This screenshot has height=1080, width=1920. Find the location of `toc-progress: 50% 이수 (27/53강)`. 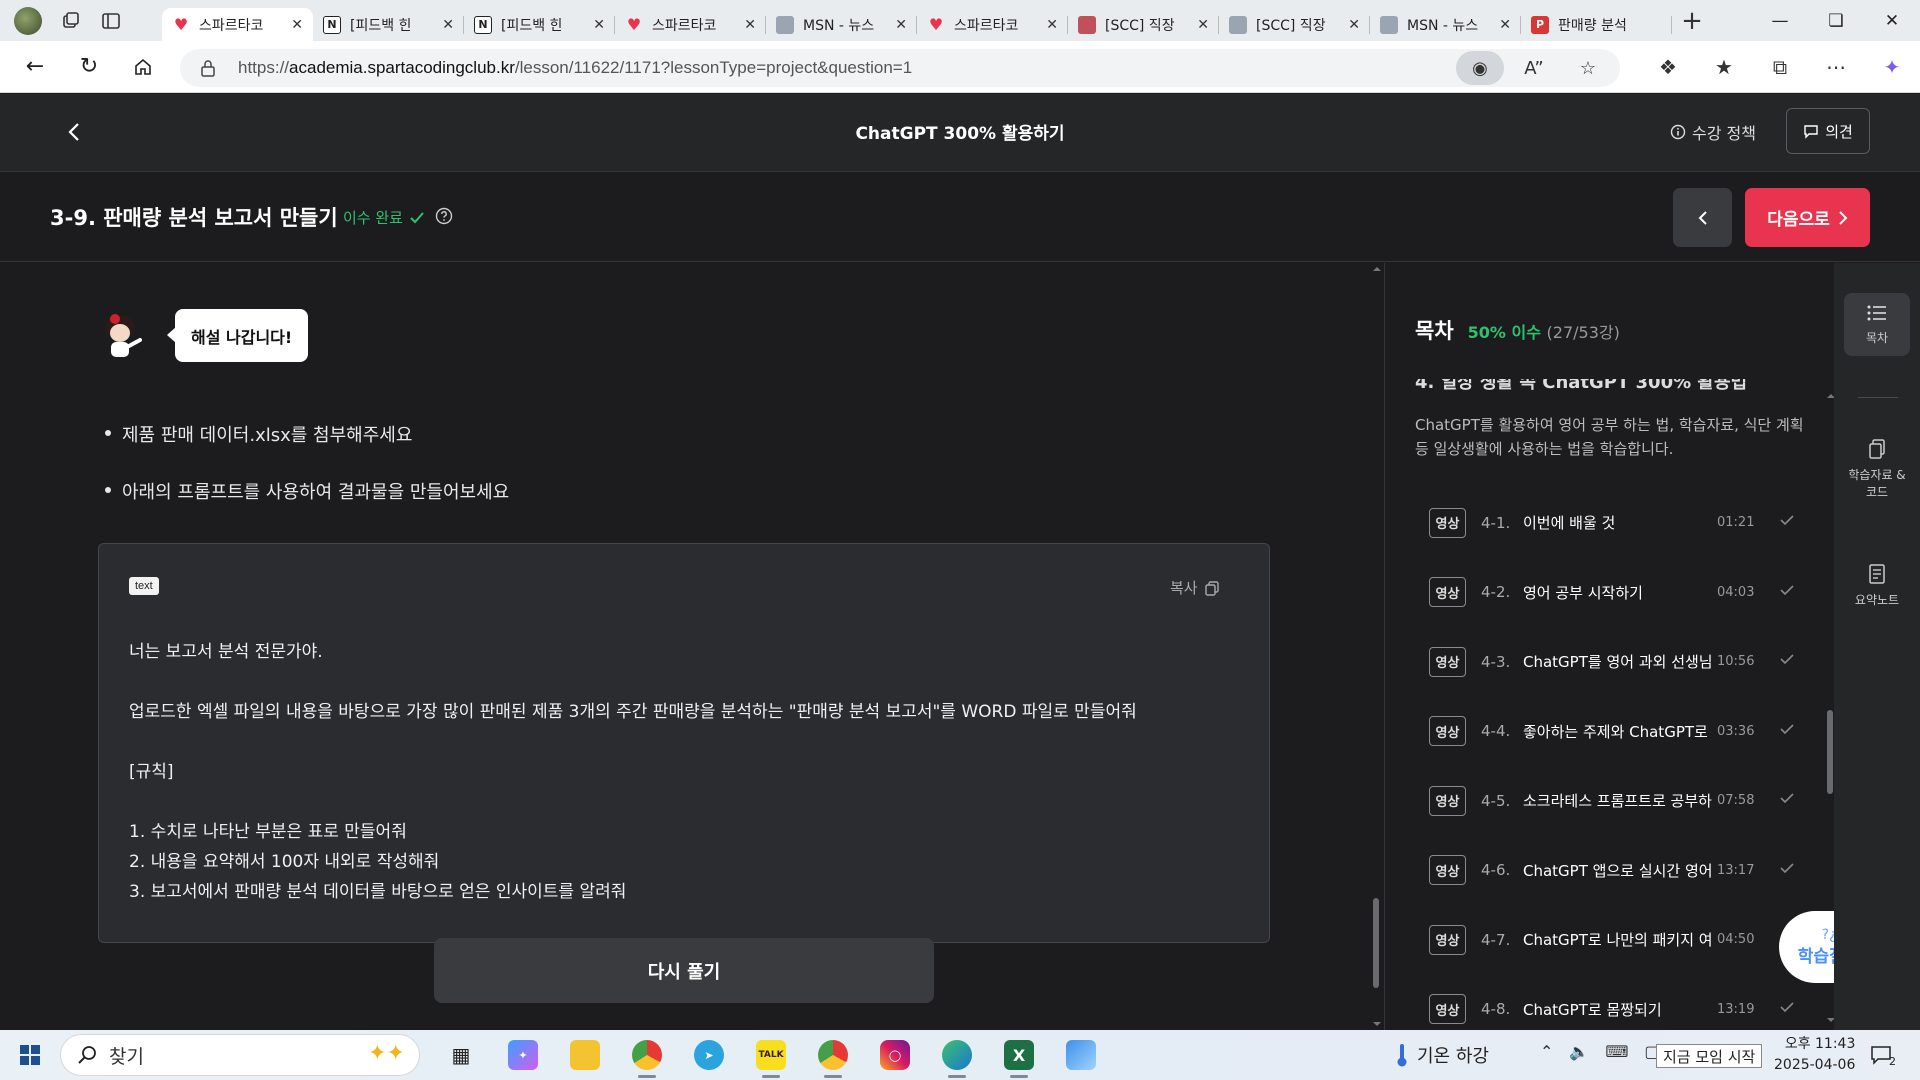

toc-progress: 50% 이수 (27/53강) is located at coordinates (1544, 331).